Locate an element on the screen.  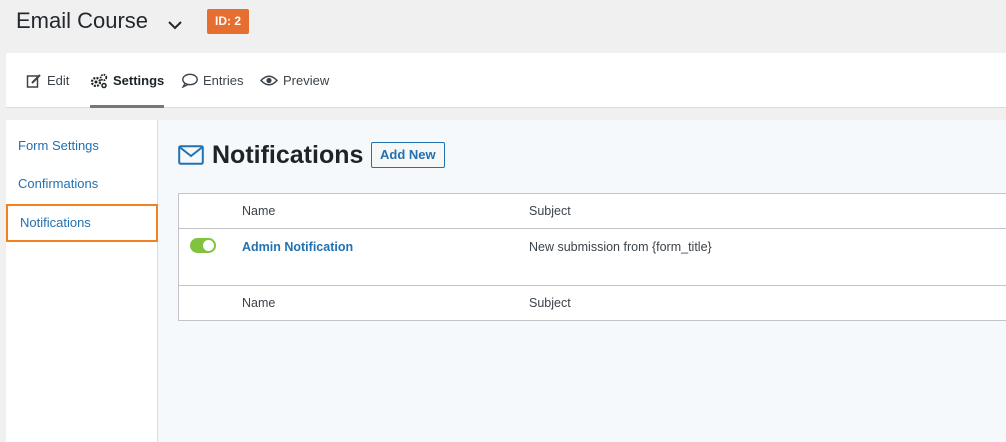
page-heading: Notifications is located at coordinates (270, 155).